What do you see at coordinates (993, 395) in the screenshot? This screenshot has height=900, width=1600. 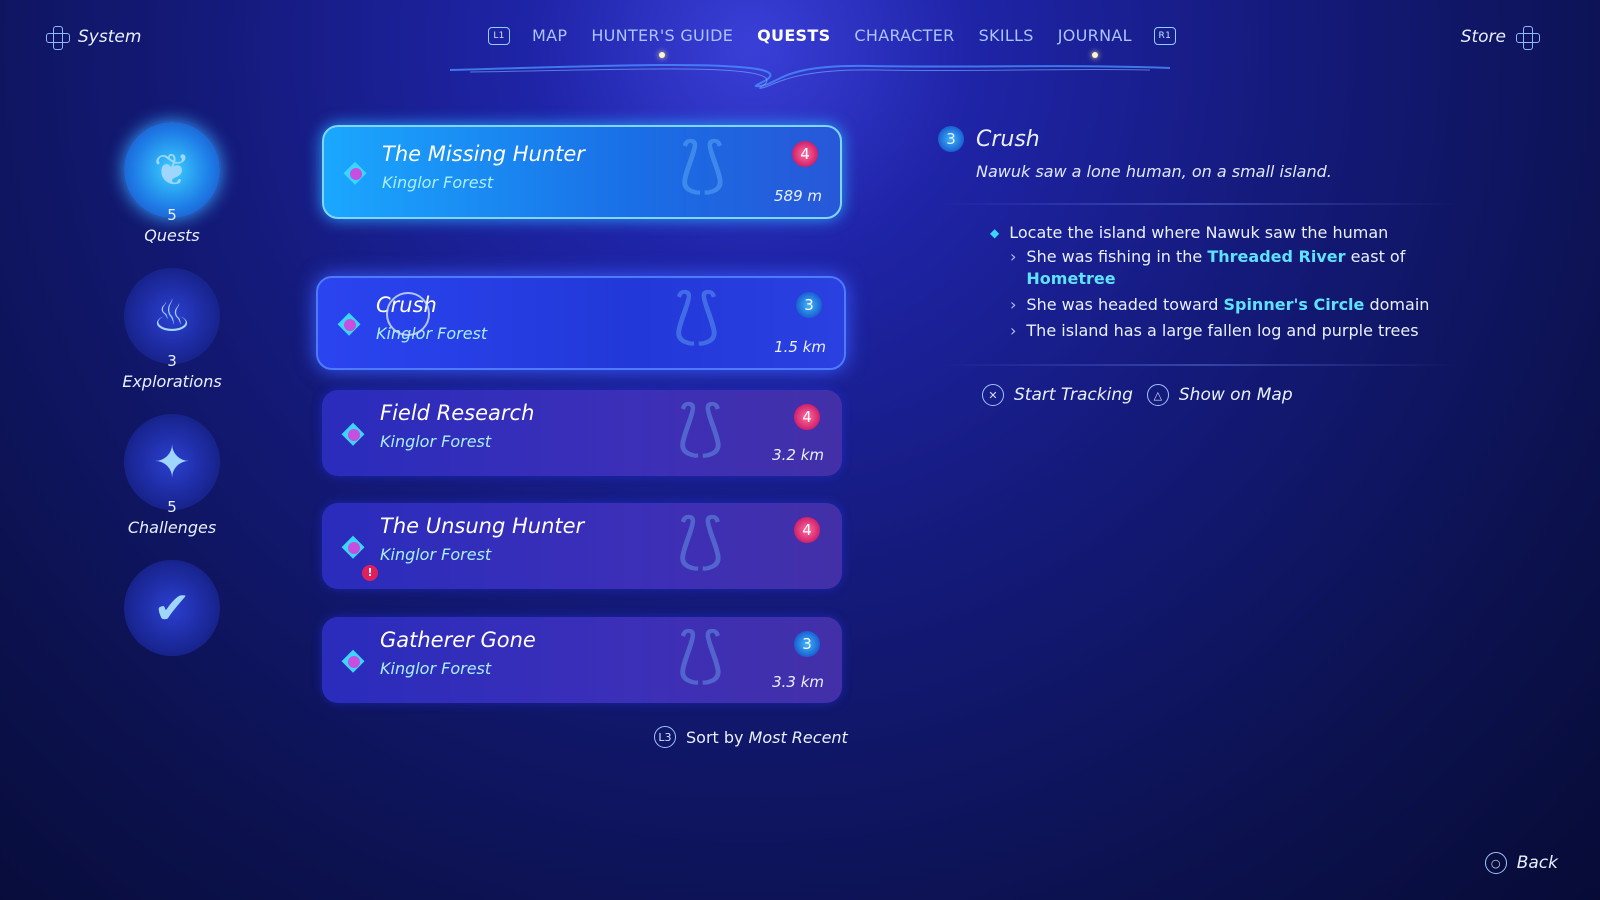 I see `cross-button-icon: ✕` at bounding box center [993, 395].